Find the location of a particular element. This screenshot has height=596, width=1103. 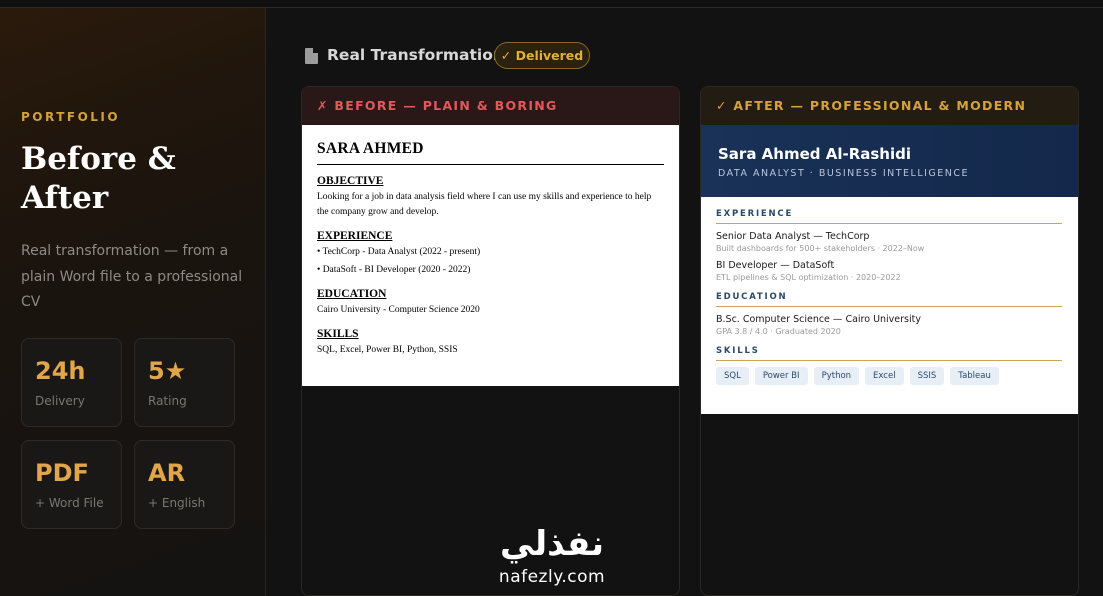

plain-experience-heading: EXPERIENCE is located at coordinates (355, 236).